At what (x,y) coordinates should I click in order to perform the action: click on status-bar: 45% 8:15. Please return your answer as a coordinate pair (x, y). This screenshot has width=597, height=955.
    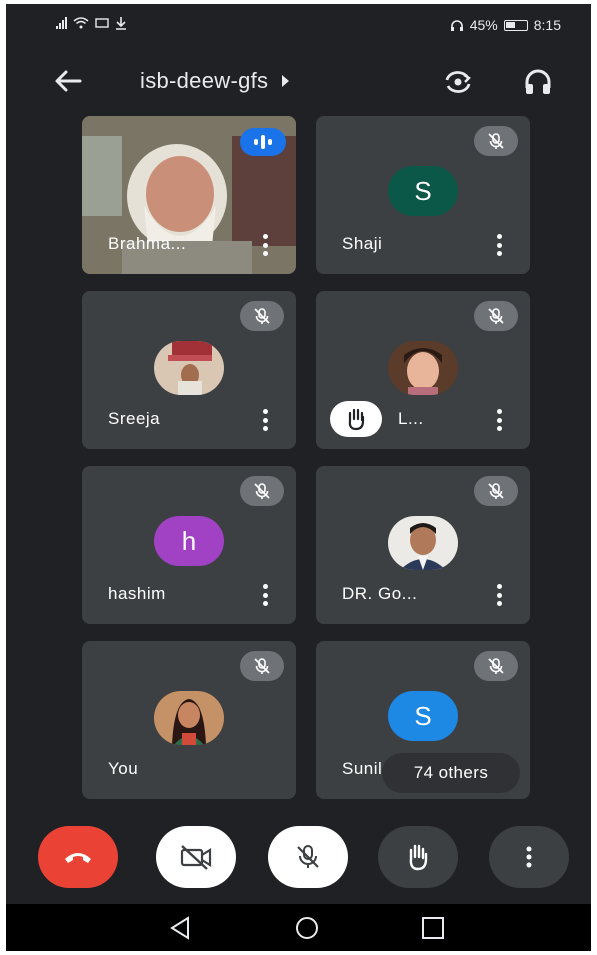
    Looking at the image, I should click on (298, 24).